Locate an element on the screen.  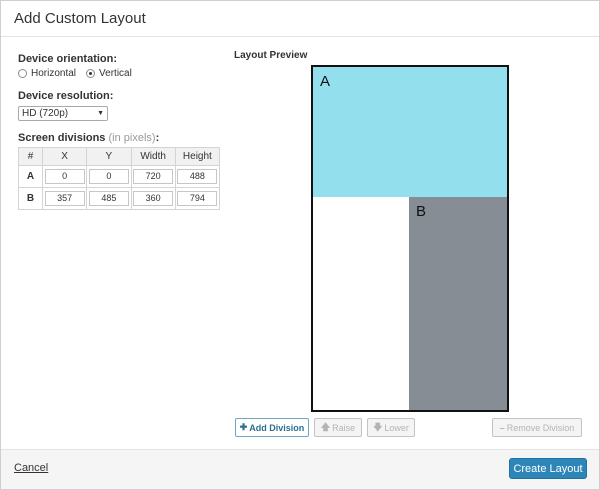
dialog-titlebar: Add Custom Layout is located at coordinates (300, 19).